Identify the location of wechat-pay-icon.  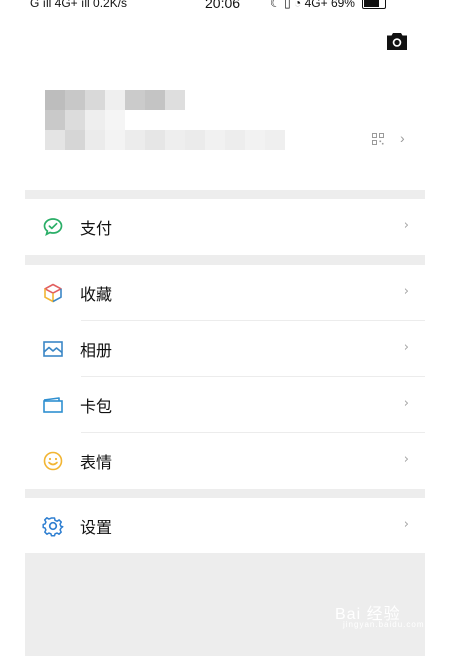
(53, 227).